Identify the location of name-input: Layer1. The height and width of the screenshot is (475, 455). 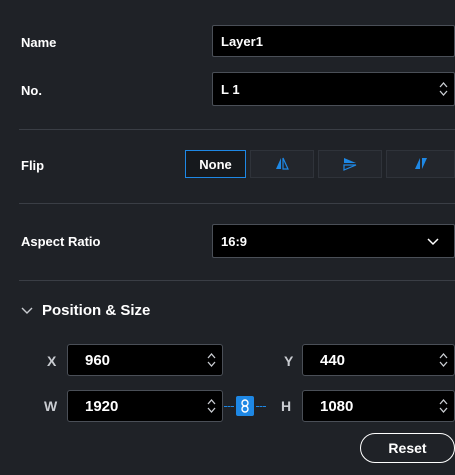
(333, 41).